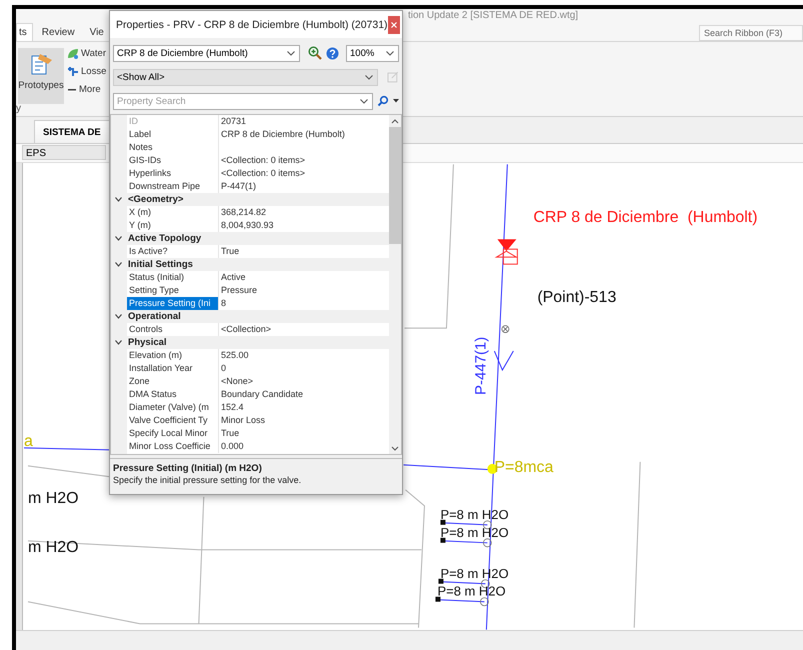 The image size is (803, 650). I want to click on document-tab: SISTEMA DE, so click(72, 132).